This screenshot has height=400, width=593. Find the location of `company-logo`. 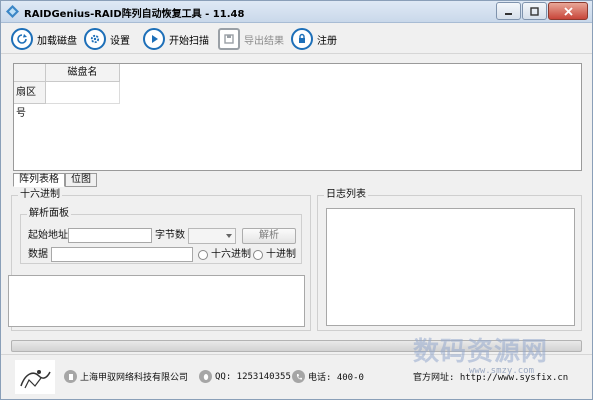

company-logo is located at coordinates (35, 377).